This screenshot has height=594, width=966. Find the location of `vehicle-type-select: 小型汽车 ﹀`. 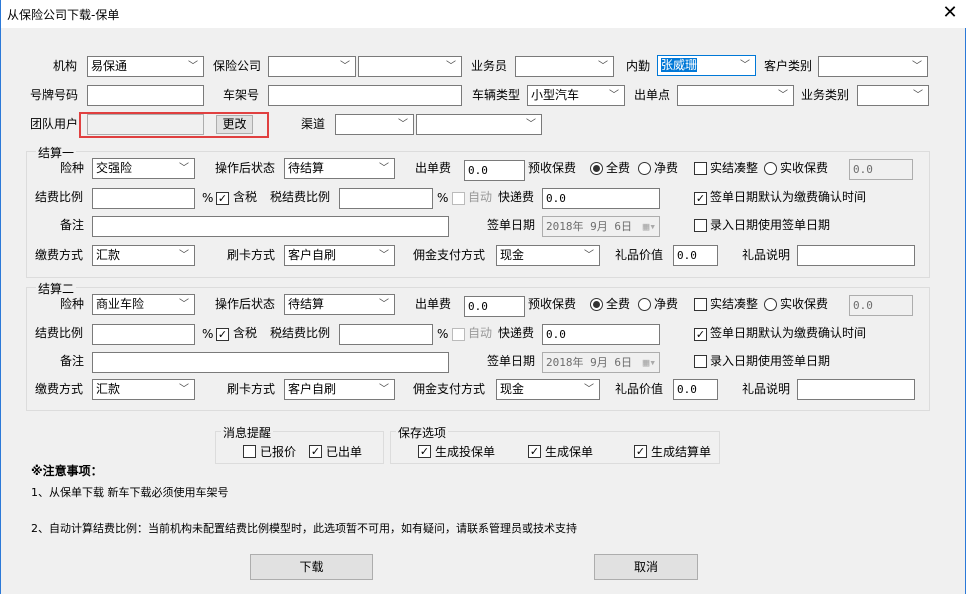

vehicle-type-select: 小型汽车 ﹀ is located at coordinates (576, 95).